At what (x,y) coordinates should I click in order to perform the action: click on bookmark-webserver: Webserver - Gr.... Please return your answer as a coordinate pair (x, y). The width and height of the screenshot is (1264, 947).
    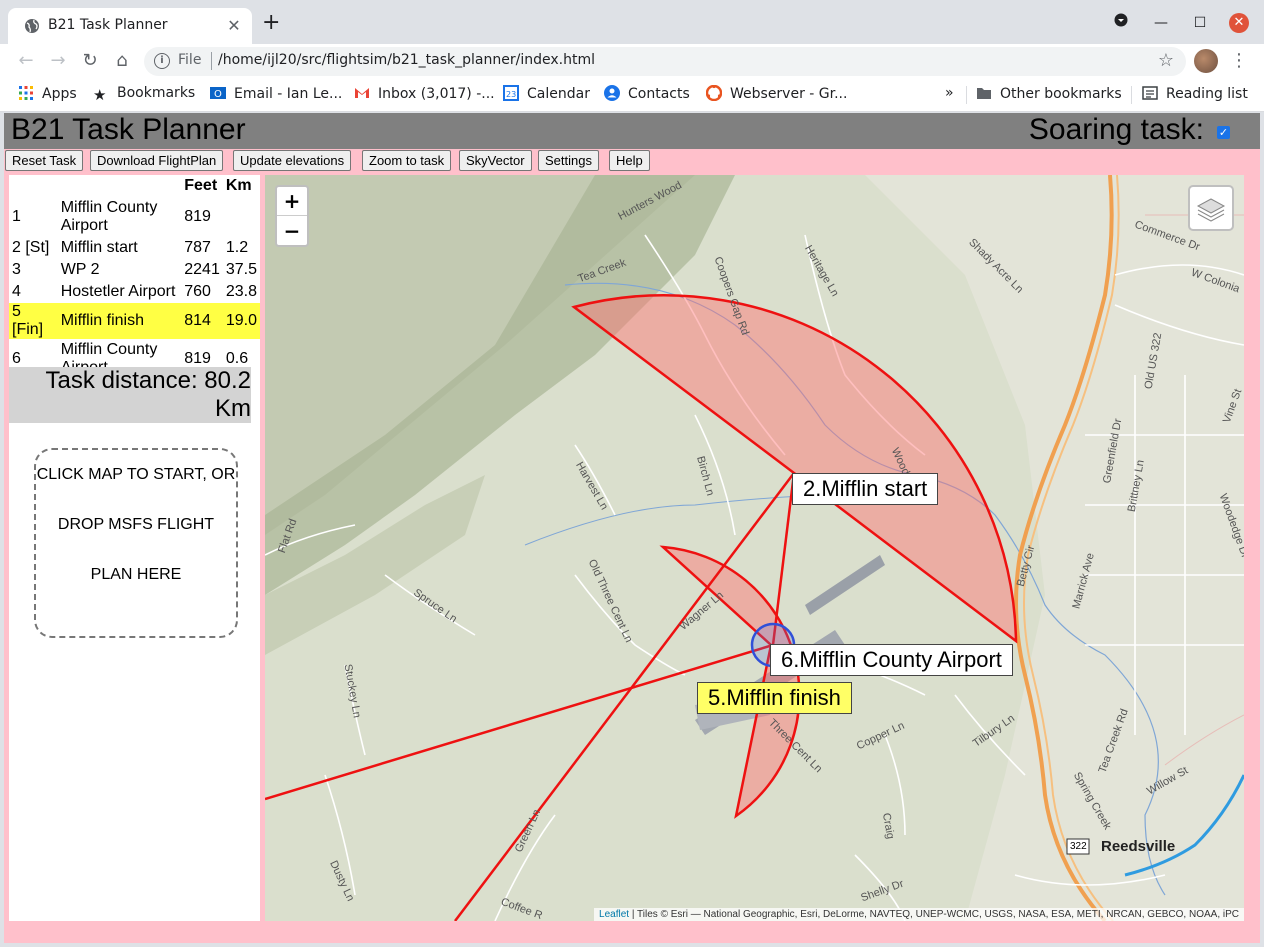
    Looking at the image, I should click on (776, 95).